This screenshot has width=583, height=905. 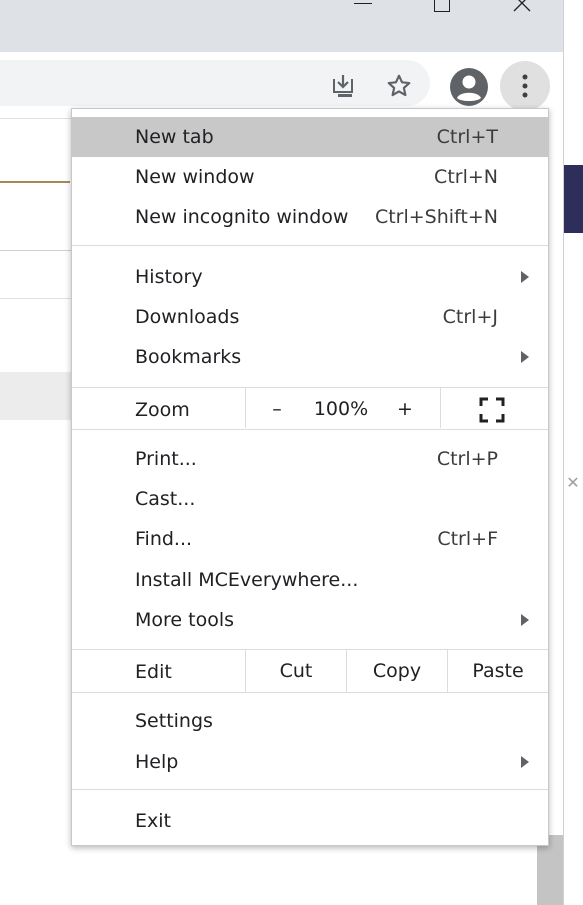 I want to click on page-accent-line, so click(x=35, y=182).